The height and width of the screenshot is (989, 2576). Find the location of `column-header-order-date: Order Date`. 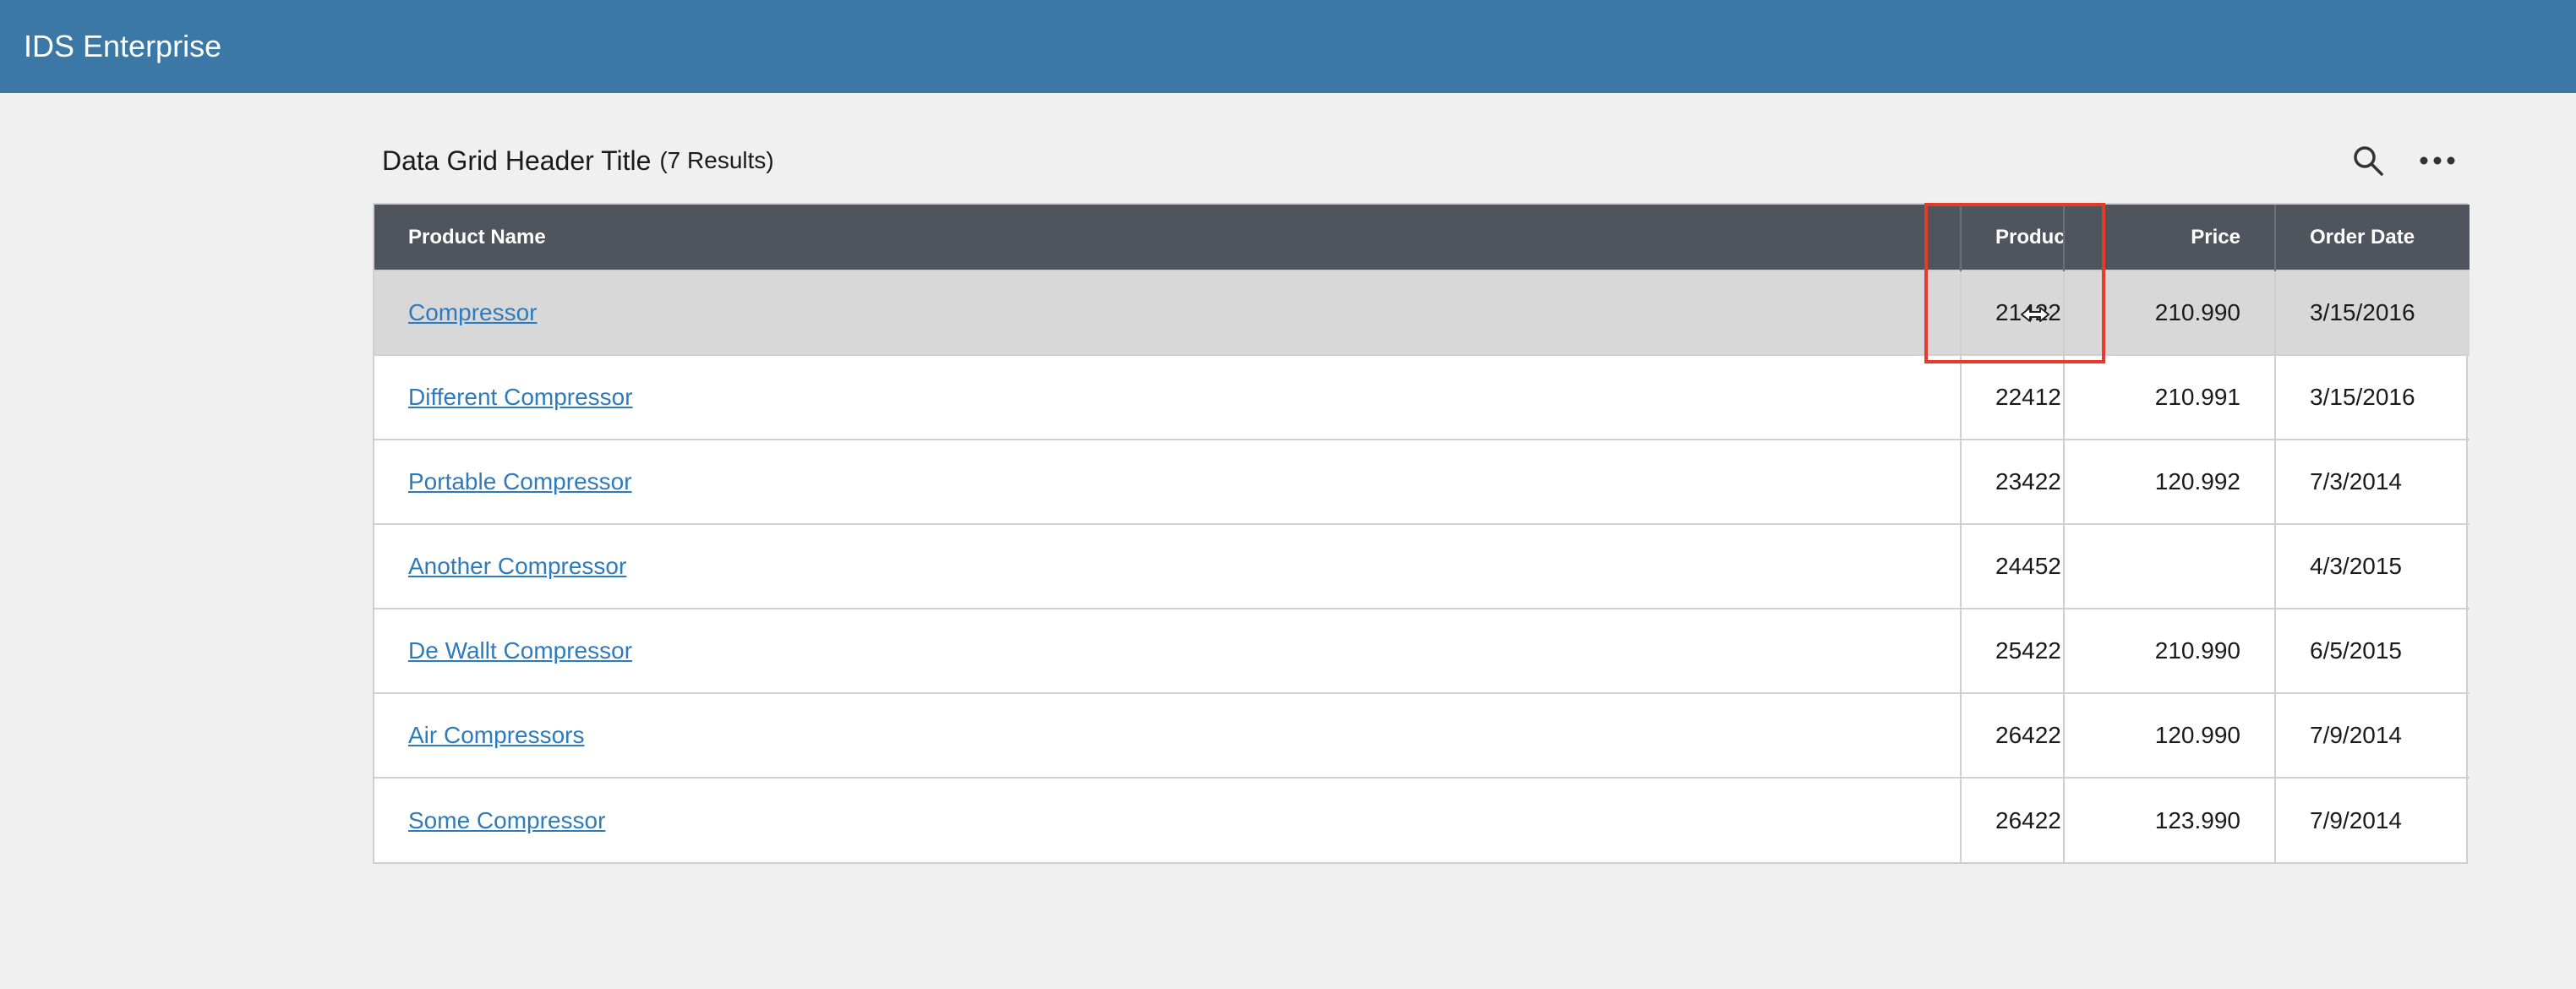

column-header-order-date: Order Date is located at coordinates (2372, 237).